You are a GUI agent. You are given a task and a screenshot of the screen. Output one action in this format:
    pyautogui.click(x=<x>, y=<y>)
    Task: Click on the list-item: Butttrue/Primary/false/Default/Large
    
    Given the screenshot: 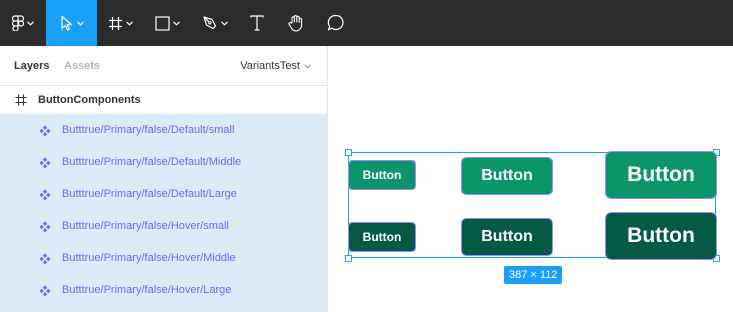 What is the action you would take?
    pyautogui.click(x=163, y=194)
    